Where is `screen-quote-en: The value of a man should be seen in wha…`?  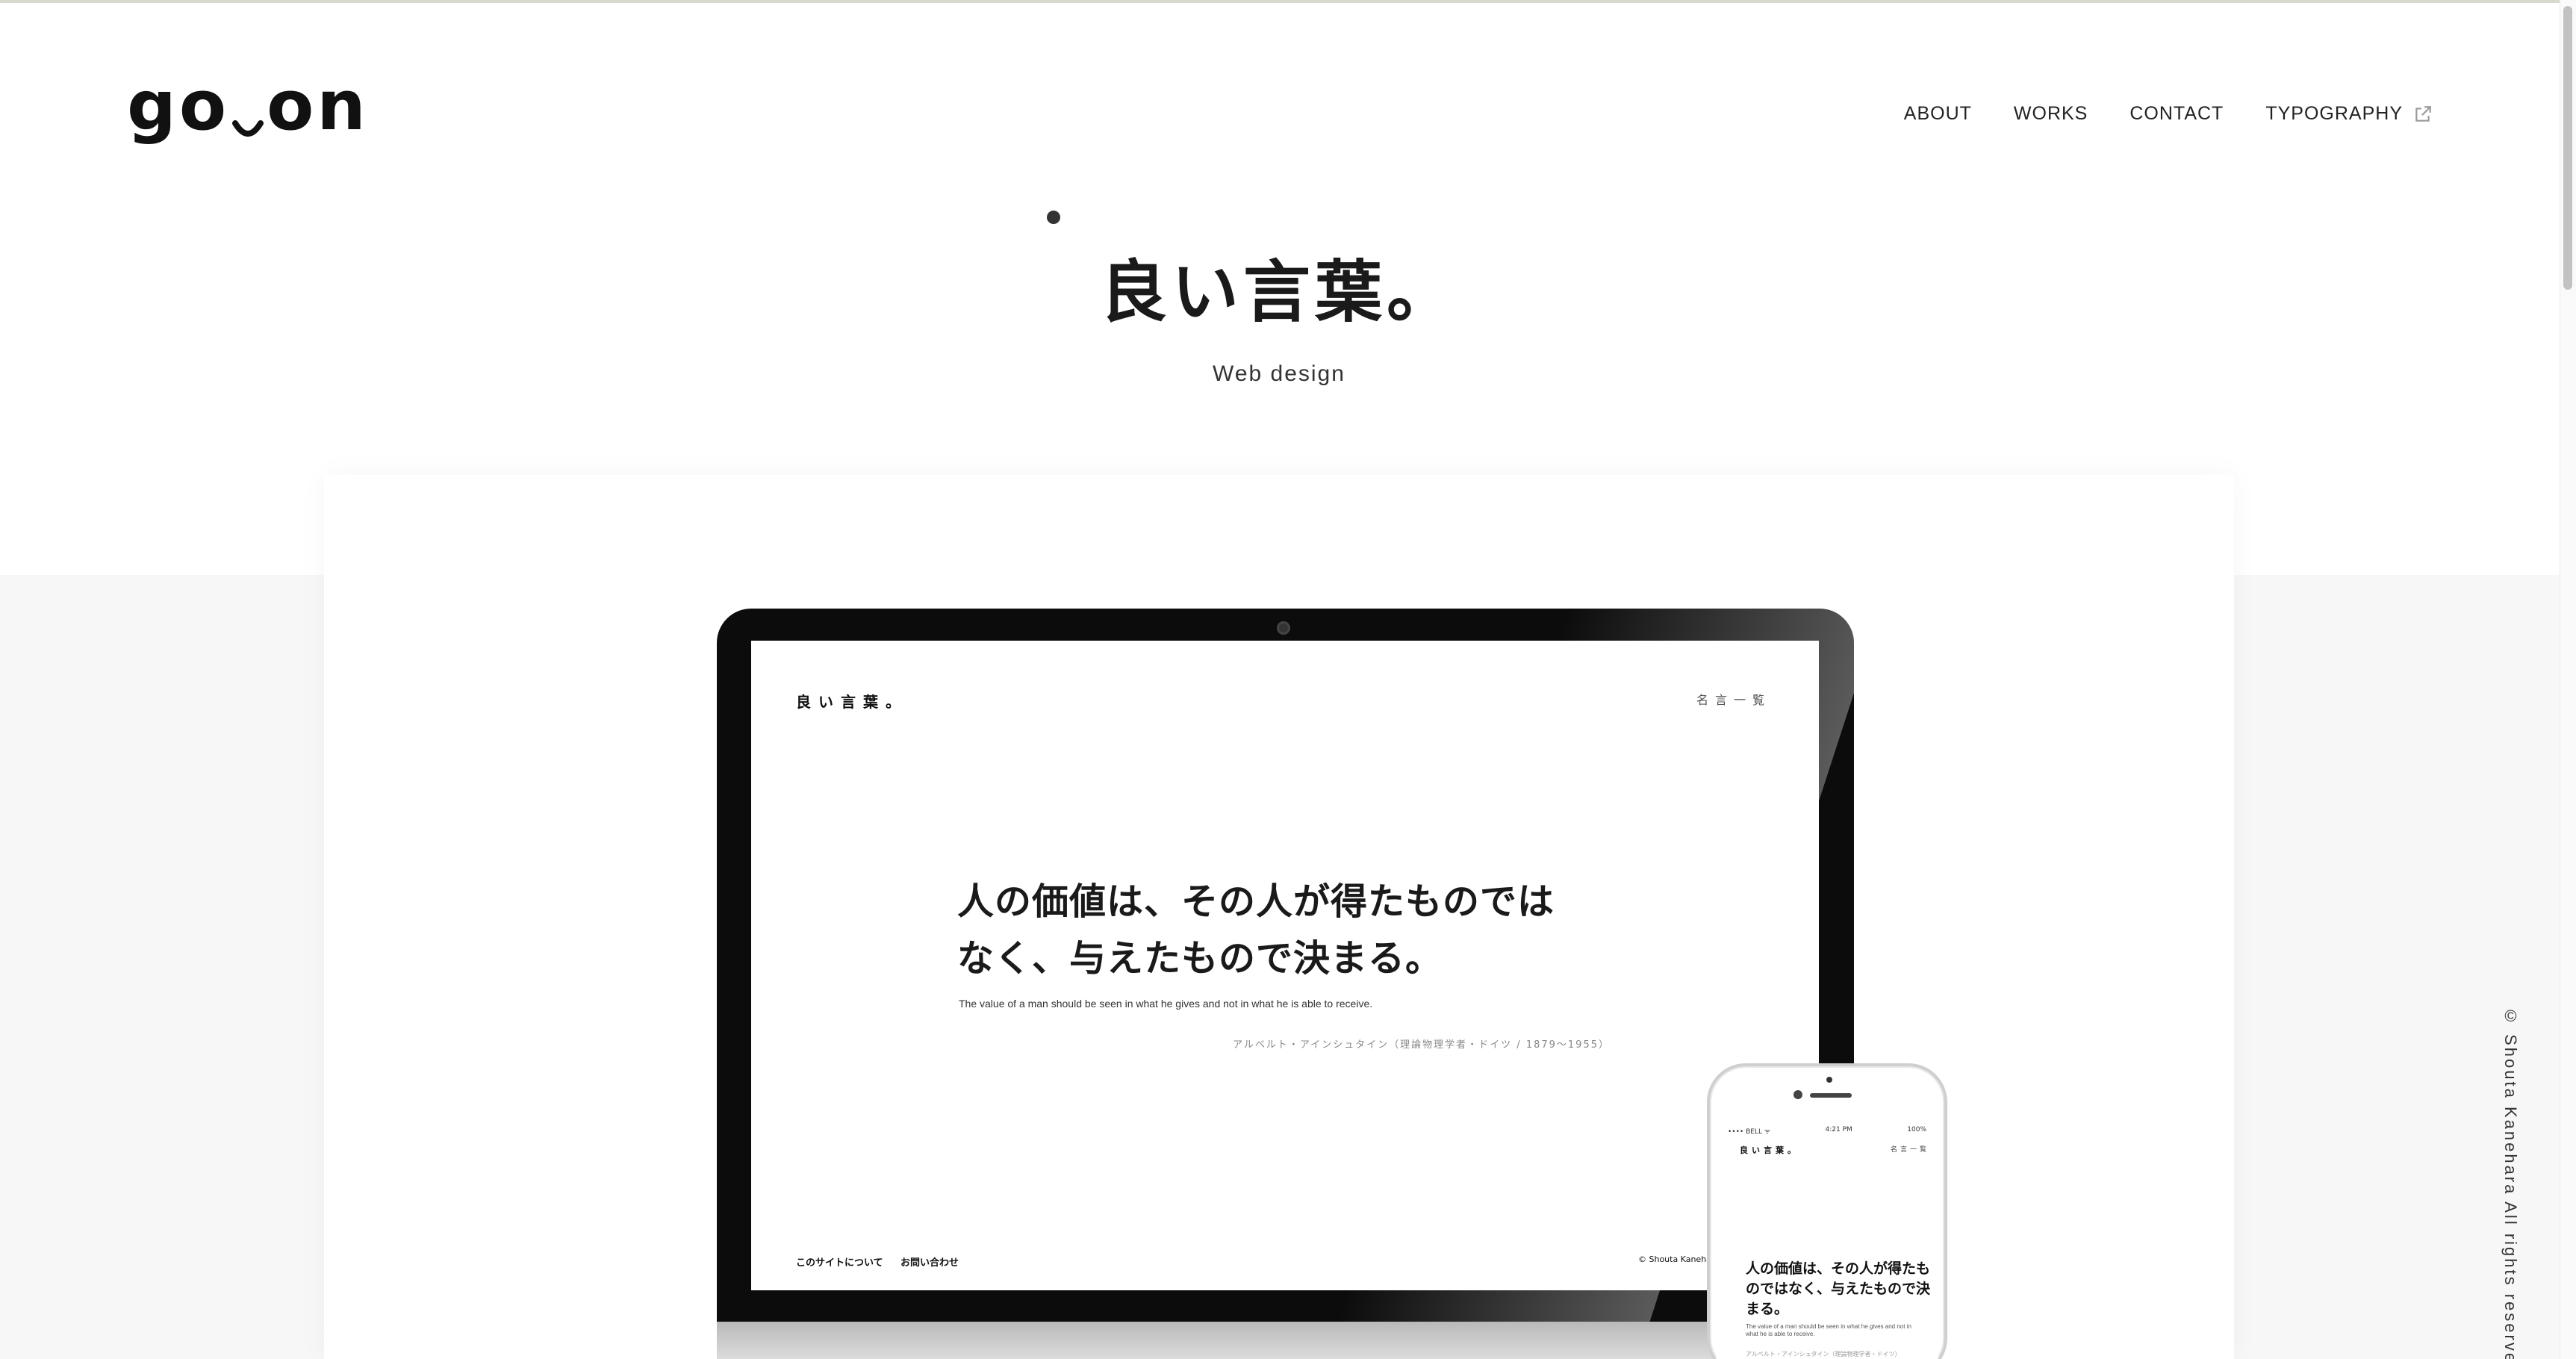
screen-quote-en: The value of a man should be seen in wha… is located at coordinates (1166, 1004).